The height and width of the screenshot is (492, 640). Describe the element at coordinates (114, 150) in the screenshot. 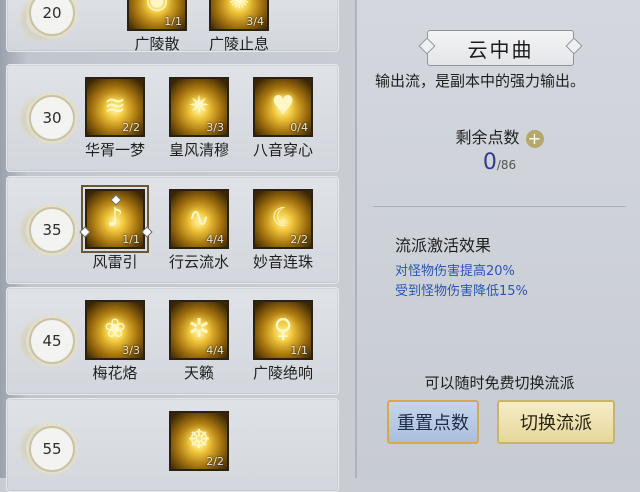

I see `skill-name: 华胥一梦` at that location.